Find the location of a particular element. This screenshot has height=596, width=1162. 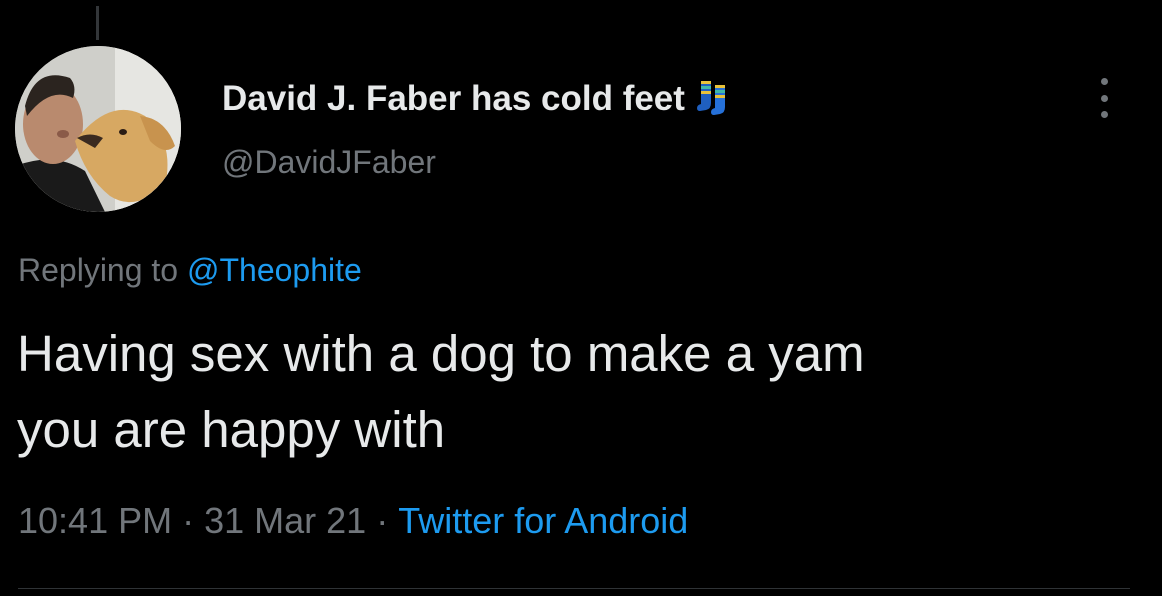

tweet-metadata: 10:41 PM · 31 Mar 21 · Twitter for Android is located at coordinates (353, 521).